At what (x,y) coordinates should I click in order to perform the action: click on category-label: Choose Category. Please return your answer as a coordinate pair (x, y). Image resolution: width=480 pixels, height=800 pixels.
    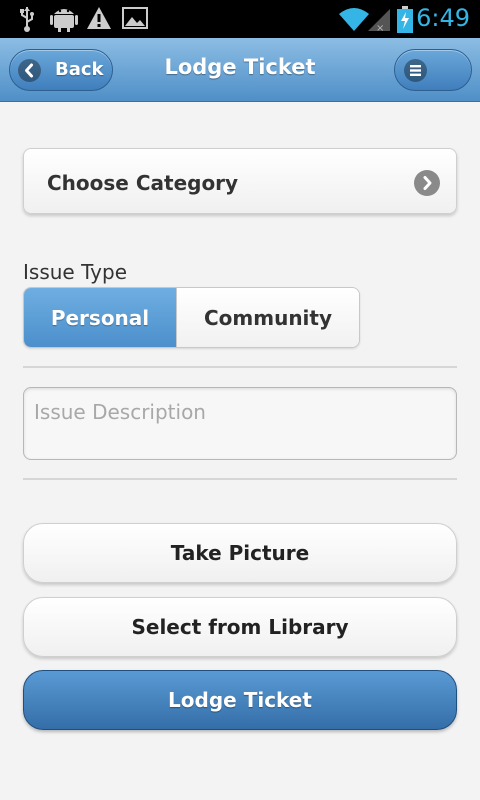
    Looking at the image, I should click on (143, 183).